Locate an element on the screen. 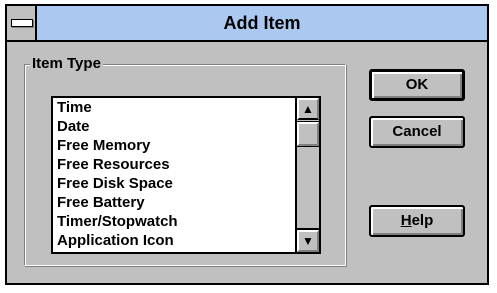 The width and height of the screenshot is (497, 293). up-arrow-icon: ▲ is located at coordinates (308, 109).